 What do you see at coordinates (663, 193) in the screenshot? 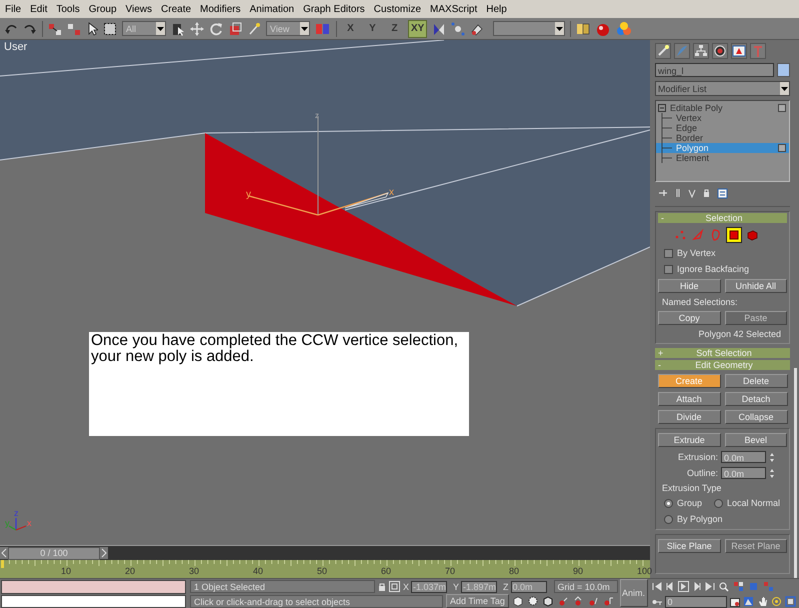
I see `pin-stack-icon` at bounding box center [663, 193].